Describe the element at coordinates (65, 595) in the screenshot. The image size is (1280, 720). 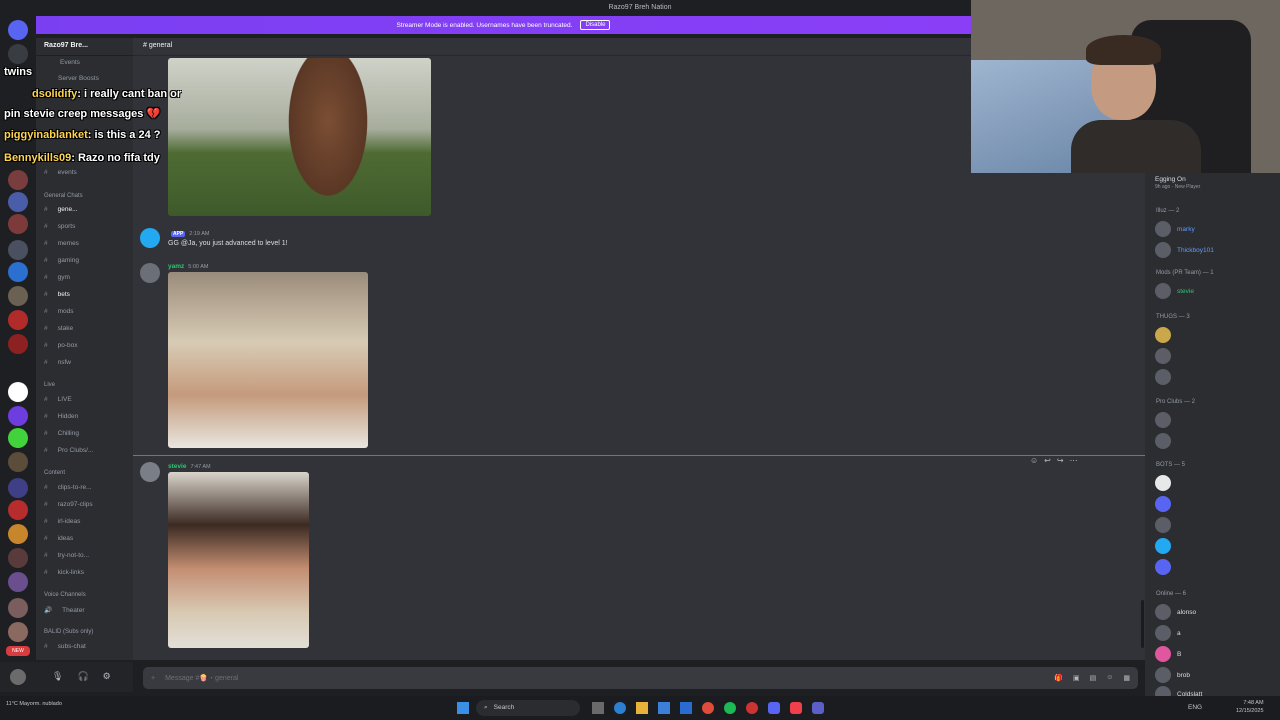
I see `category-voice-channels: Voice Channels` at that location.